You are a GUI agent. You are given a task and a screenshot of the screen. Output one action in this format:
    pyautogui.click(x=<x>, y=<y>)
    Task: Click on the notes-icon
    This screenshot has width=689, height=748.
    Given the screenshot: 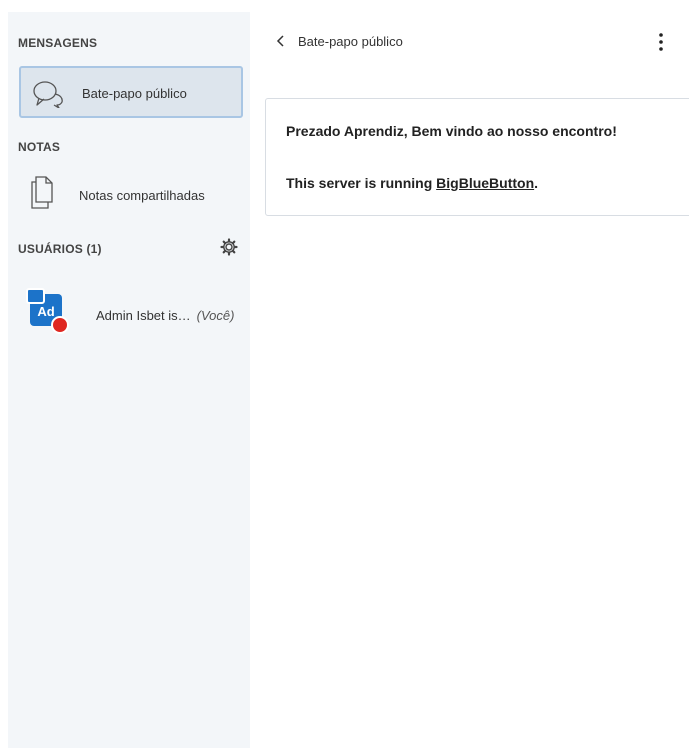 What is the action you would take?
    pyautogui.click(x=42, y=192)
    